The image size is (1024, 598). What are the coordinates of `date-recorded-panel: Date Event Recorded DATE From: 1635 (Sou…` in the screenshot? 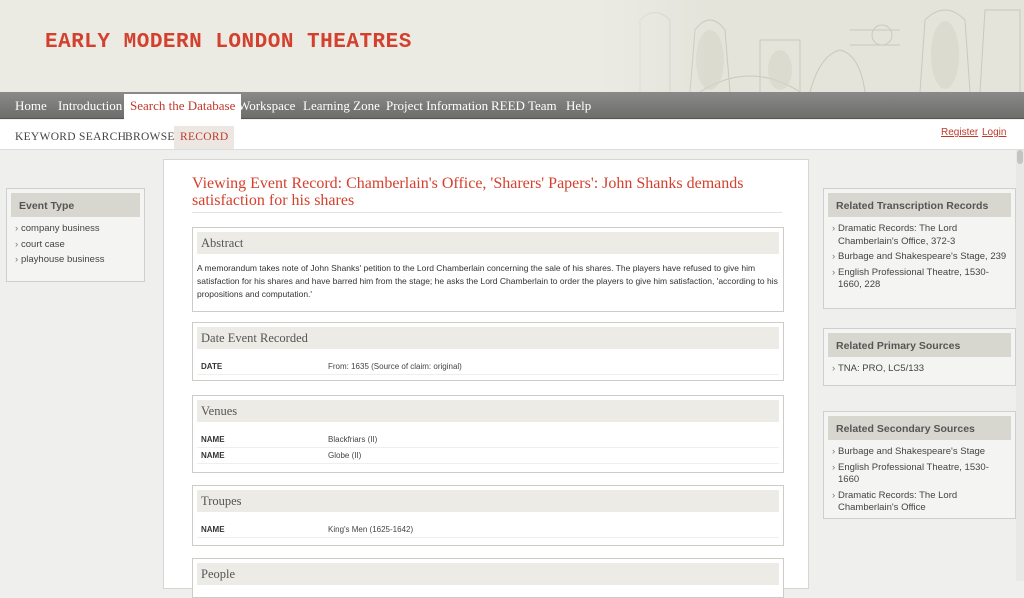 It's located at (488, 351).